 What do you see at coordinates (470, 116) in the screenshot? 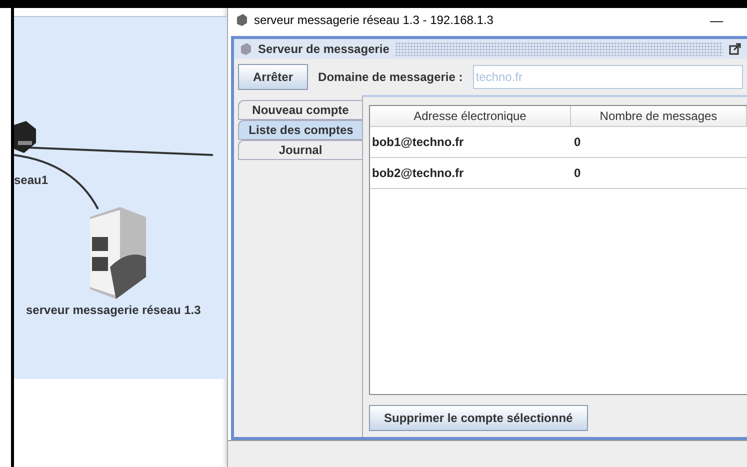
I see `column-header: Adresse électronique` at bounding box center [470, 116].